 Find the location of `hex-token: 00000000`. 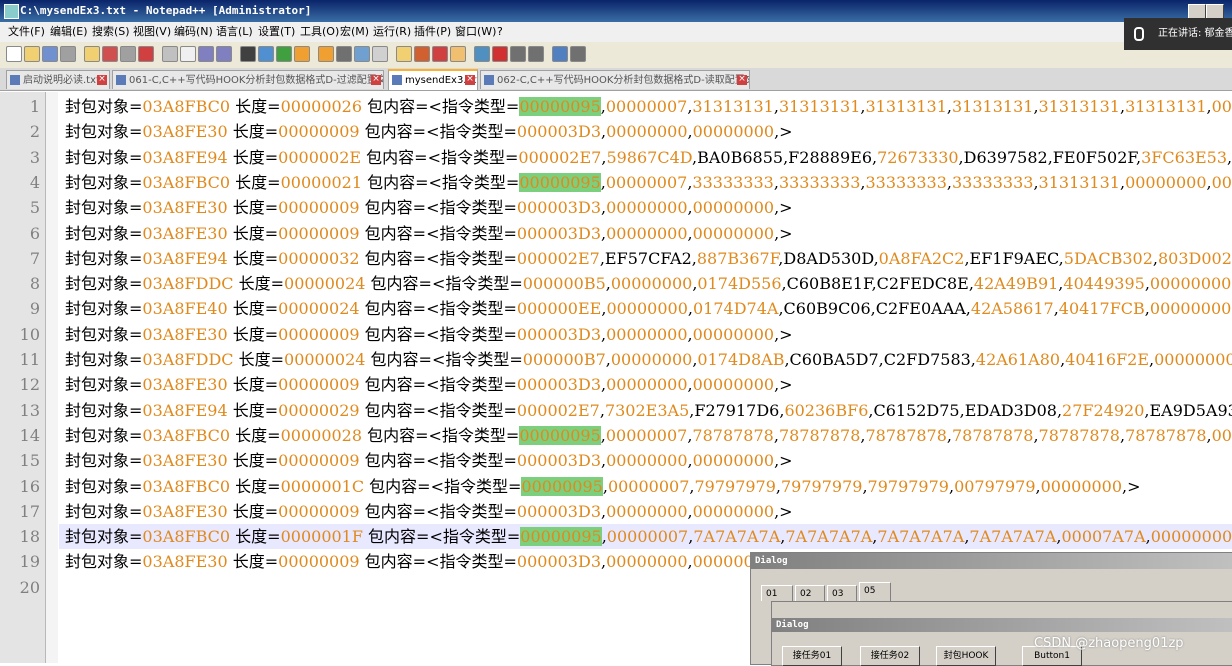

hex-token: 00000000 is located at coordinates (733, 233).